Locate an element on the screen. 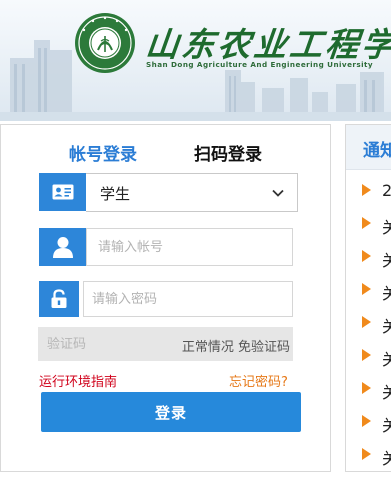 This screenshot has height=484, width=391. notice-panel: 通知 2 关 关 关 关 关 关 关 关 is located at coordinates (368, 298).